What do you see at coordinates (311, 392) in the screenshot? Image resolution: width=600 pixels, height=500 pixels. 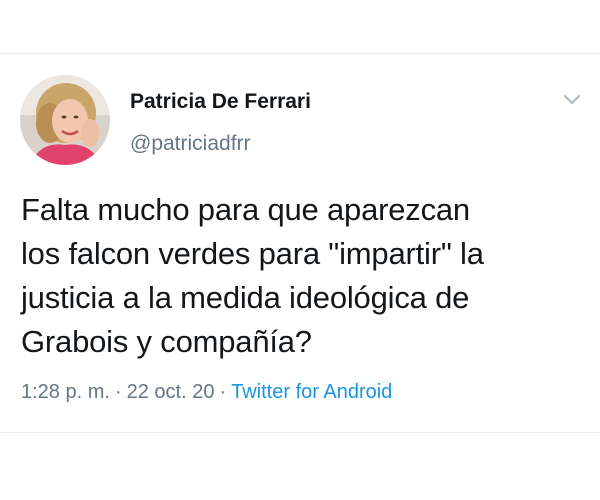 I see `tweet-source-link: Twitter for Android` at bounding box center [311, 392].